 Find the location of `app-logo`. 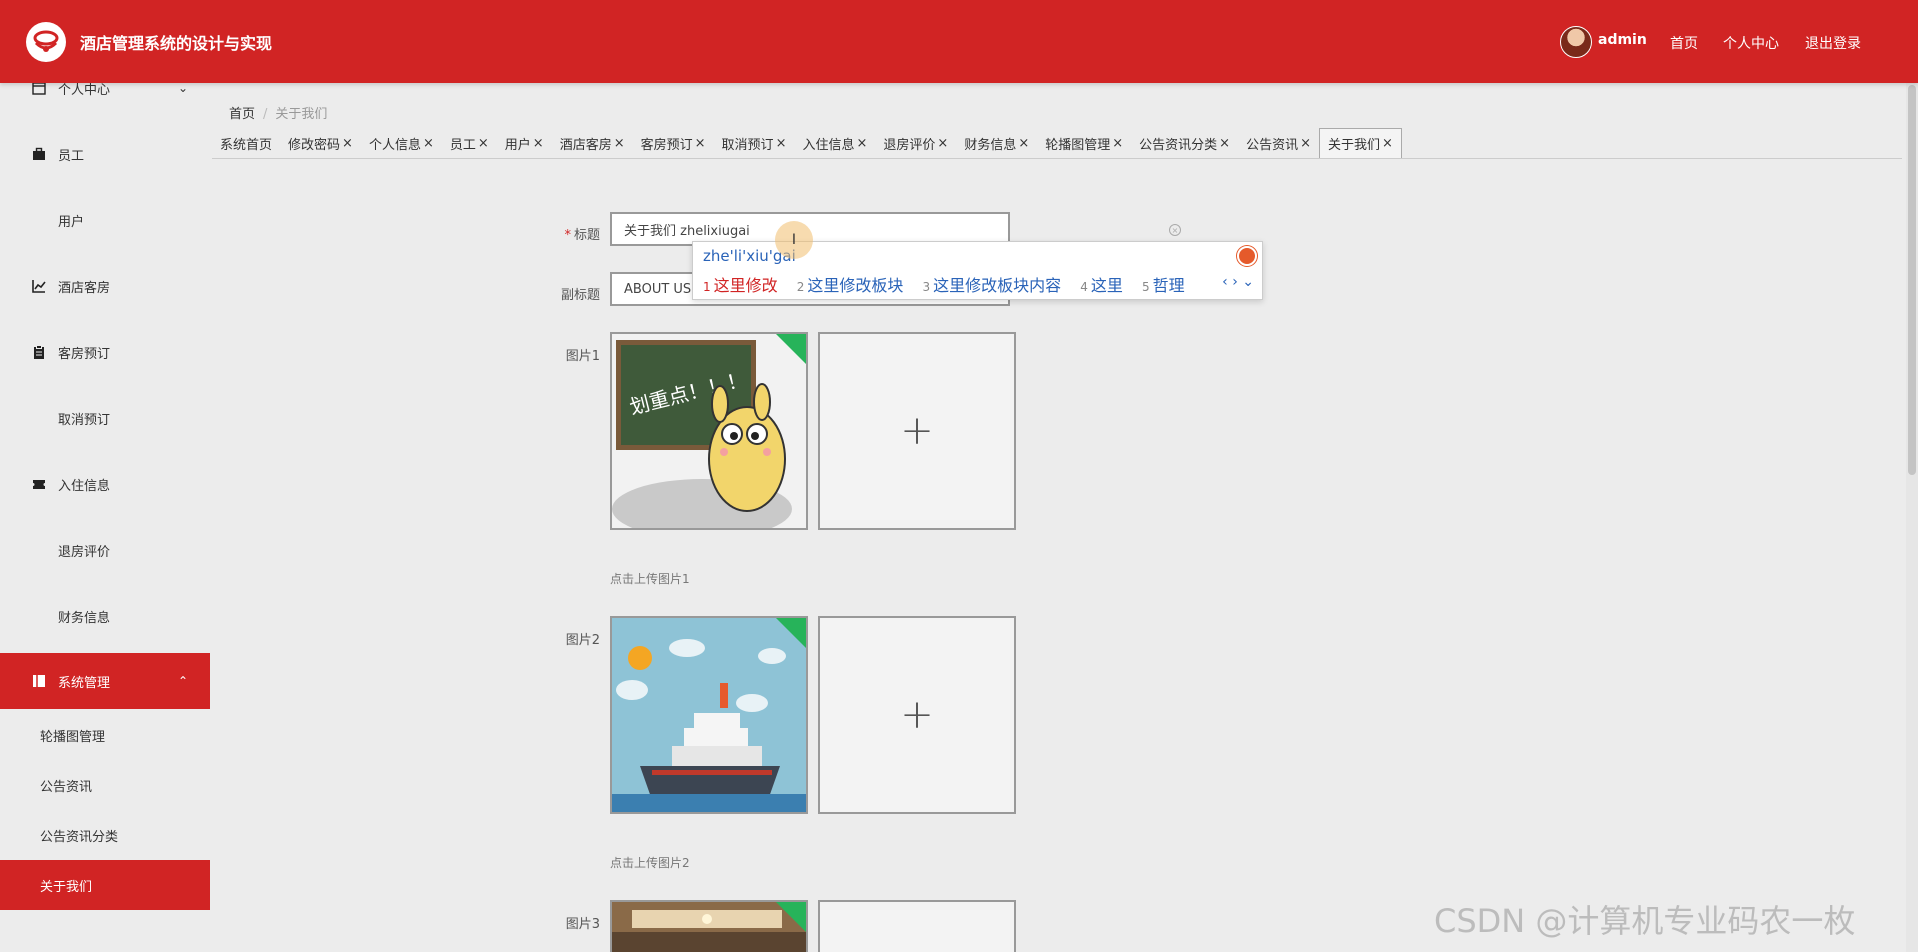

app-logo is located at coordinates (46, 42).